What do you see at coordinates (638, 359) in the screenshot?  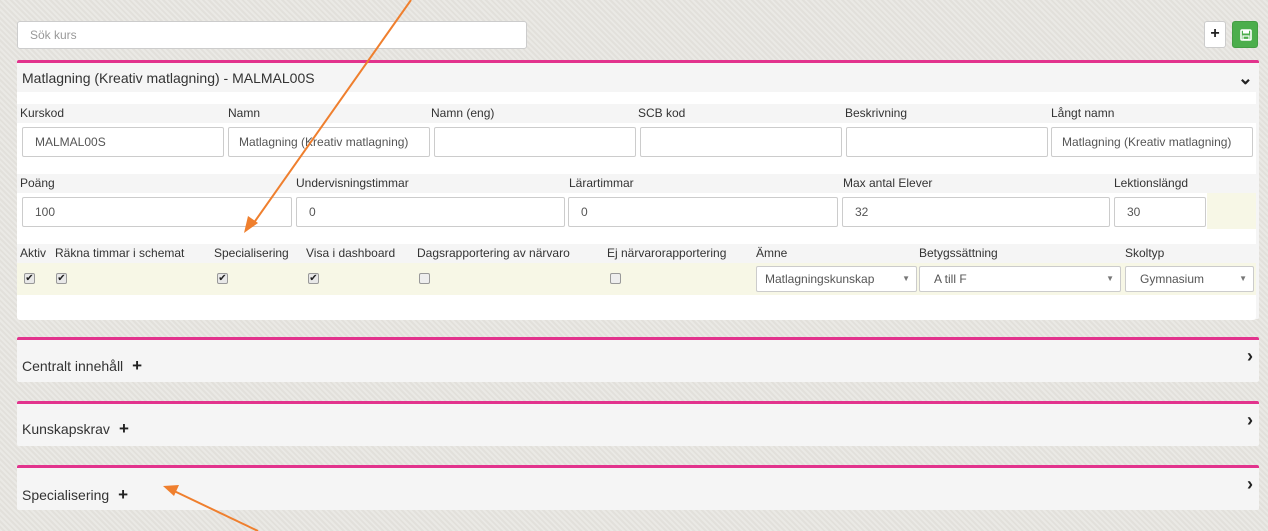 I see `section-centralt-innehall: Centralt innehåll + ›` at bounding box center [638, 359].